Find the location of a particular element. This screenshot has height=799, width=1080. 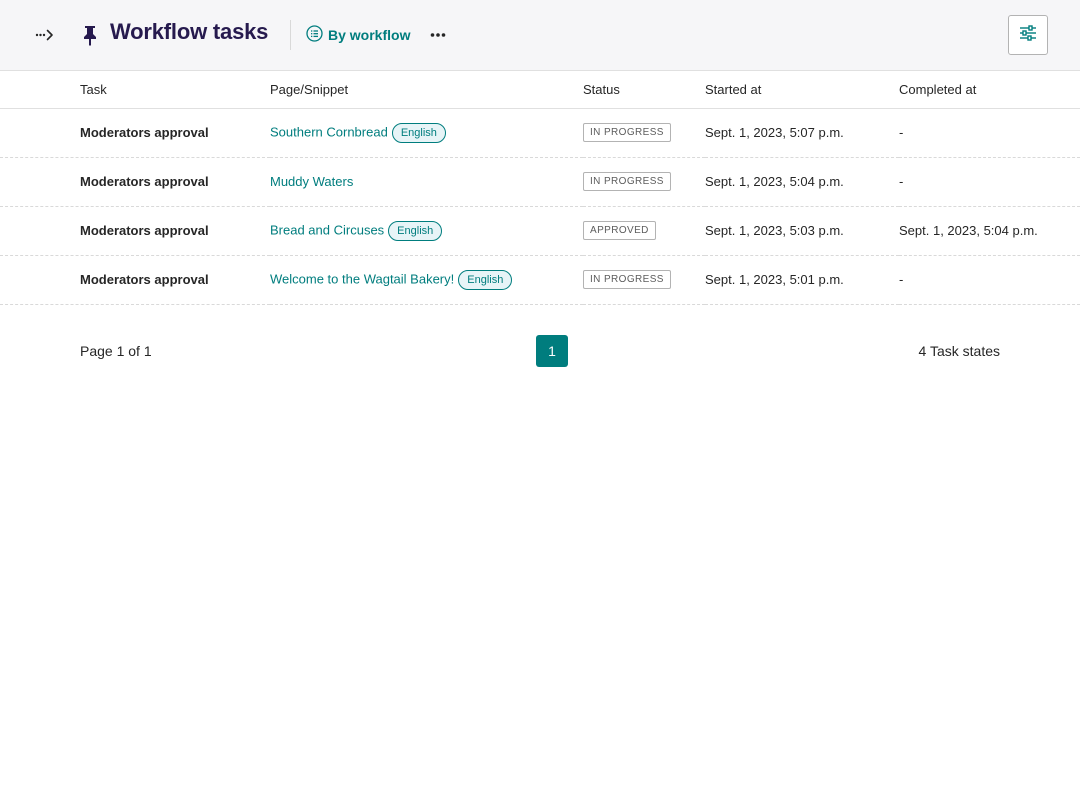

started-at: Sept. 1, 2023, 5:04 p.m. is located at coordinates (802, 182).